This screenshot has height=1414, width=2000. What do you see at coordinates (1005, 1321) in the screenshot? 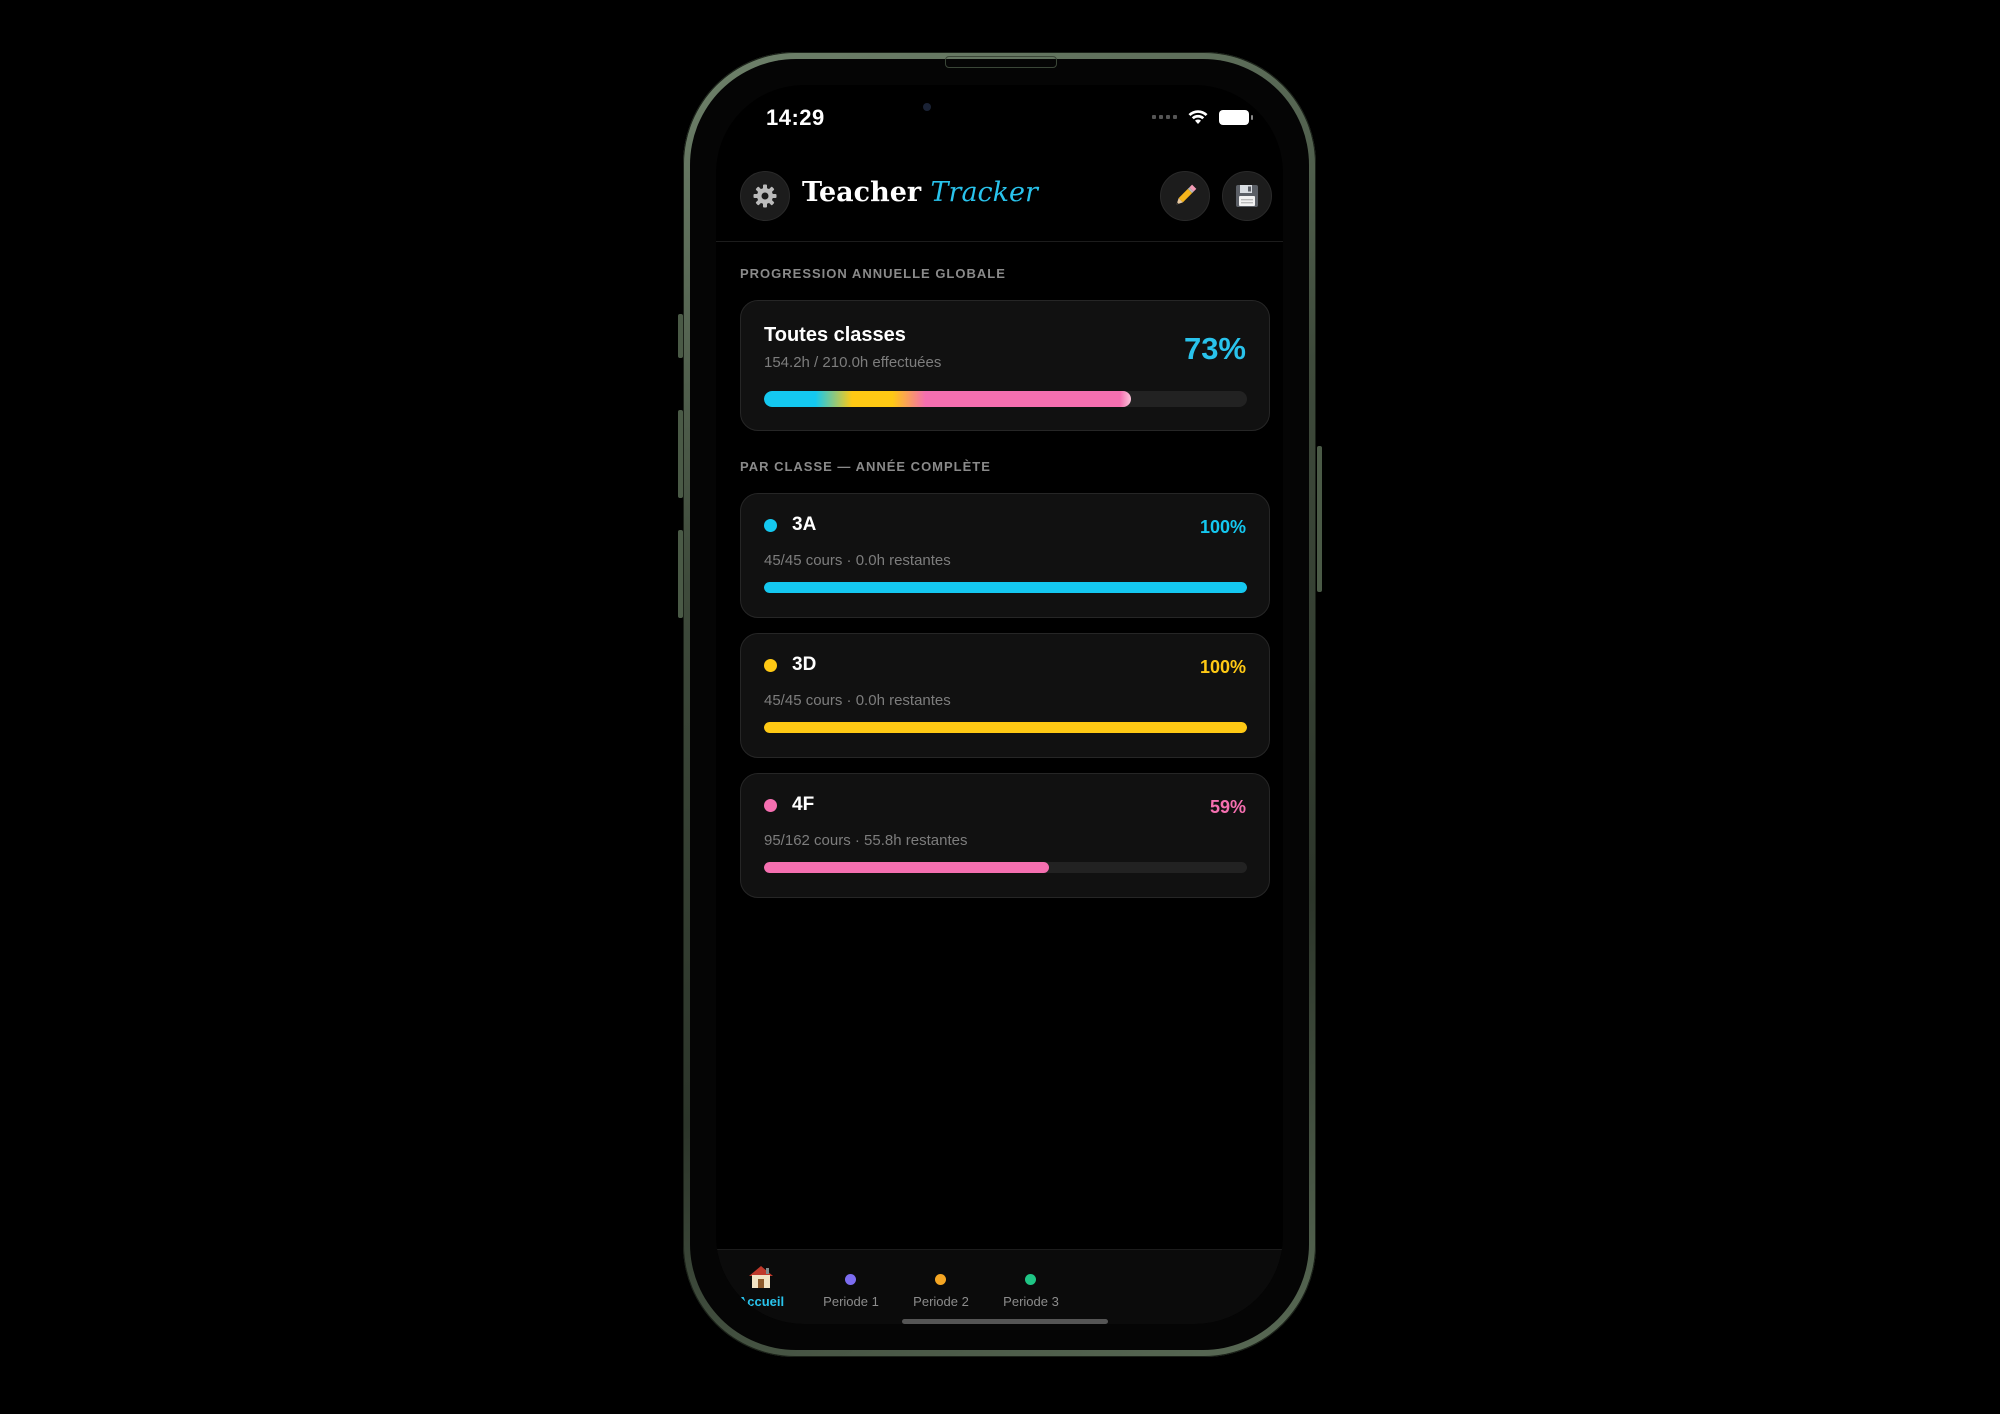
I see `home-indicator` at bounding box center [1005, 1321].